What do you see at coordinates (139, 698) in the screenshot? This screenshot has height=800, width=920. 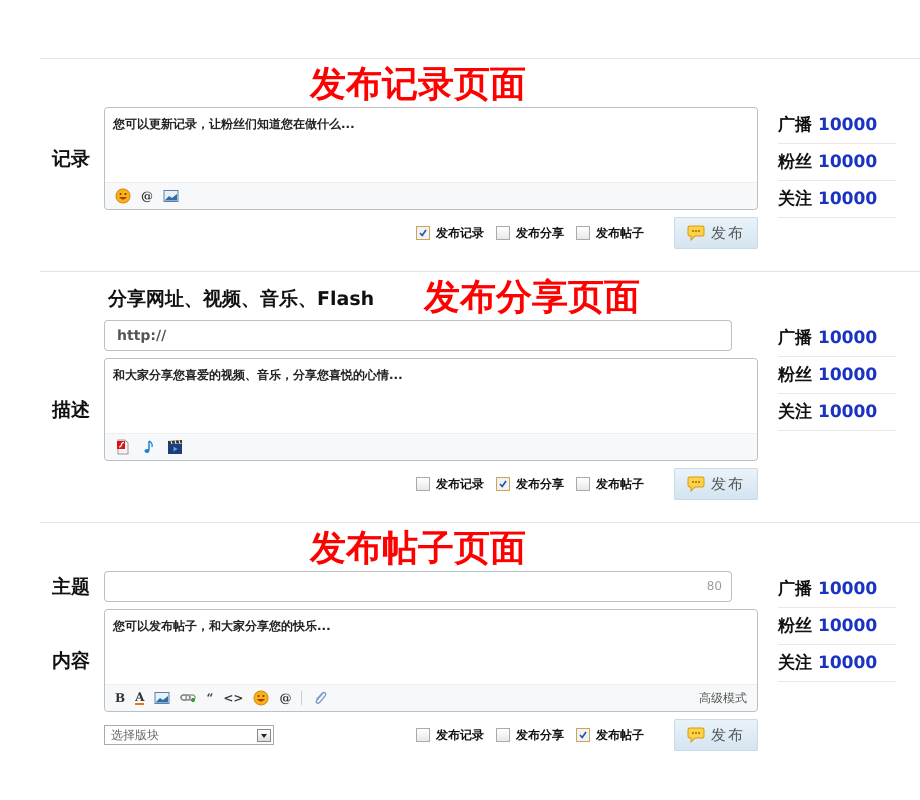 I see `font-color-tool: A` at bounding box center [139, 698].